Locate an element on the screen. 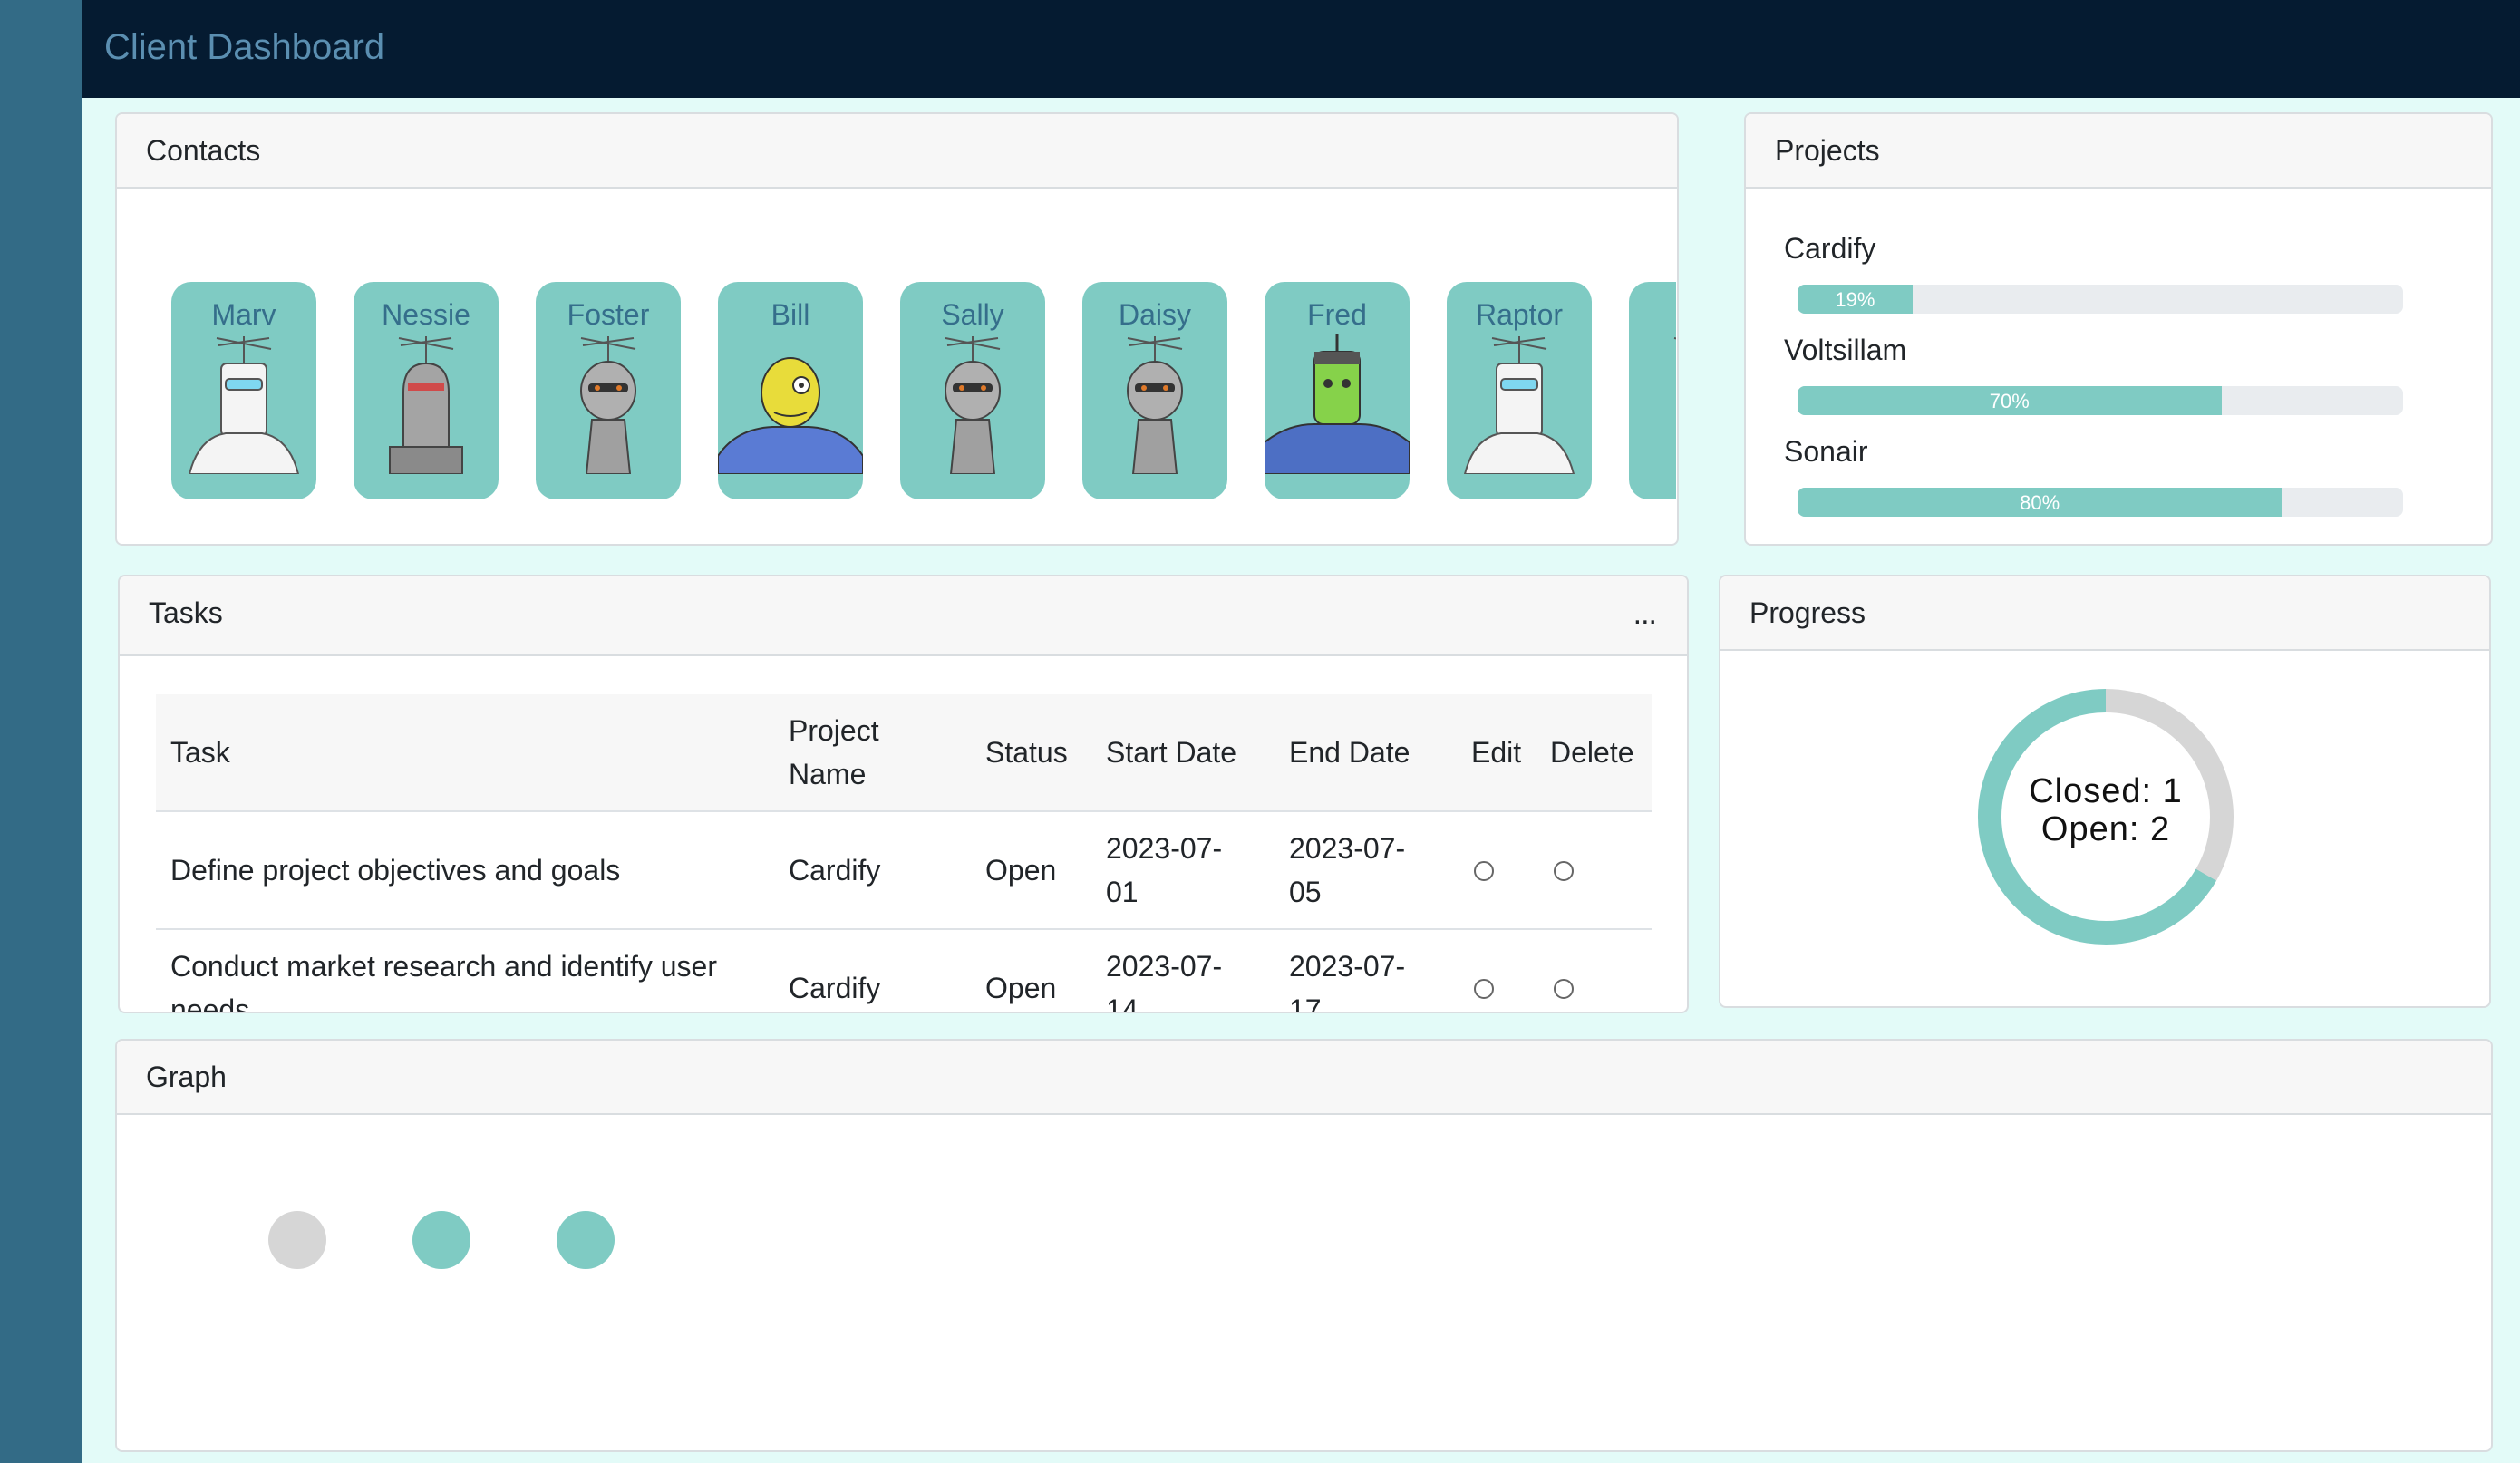  contact-name: Nessie is located at coordinates (426, 315).